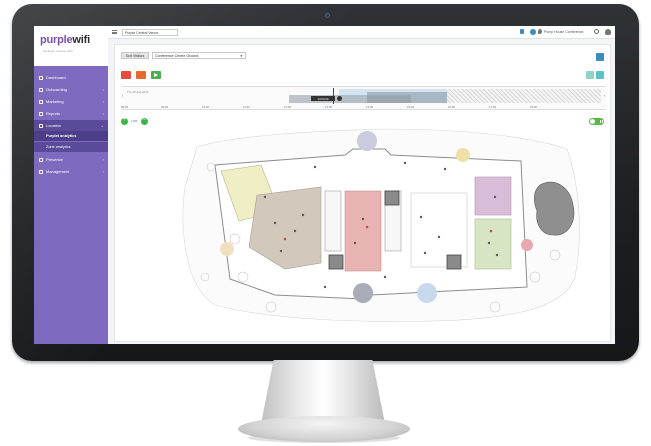 Image resolution: width=651 pixels, height=446 pixels. I want to click on menu-icon, so click(114, 32).